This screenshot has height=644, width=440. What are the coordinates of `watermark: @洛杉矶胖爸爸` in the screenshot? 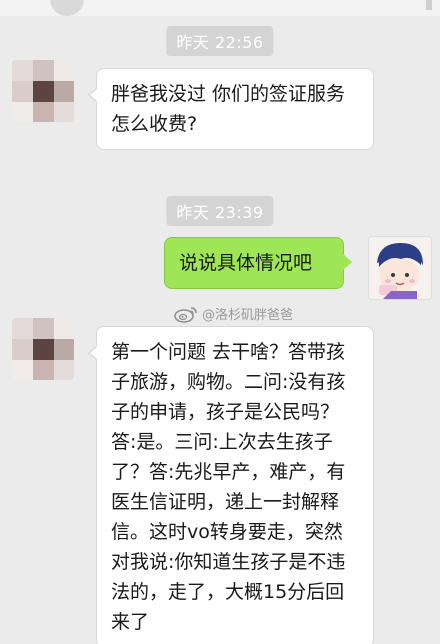 It's located at (233, 313).